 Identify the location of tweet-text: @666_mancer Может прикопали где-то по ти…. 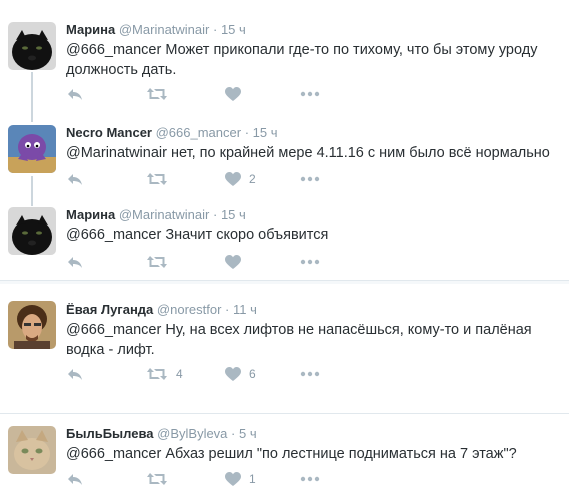
(313, 60).